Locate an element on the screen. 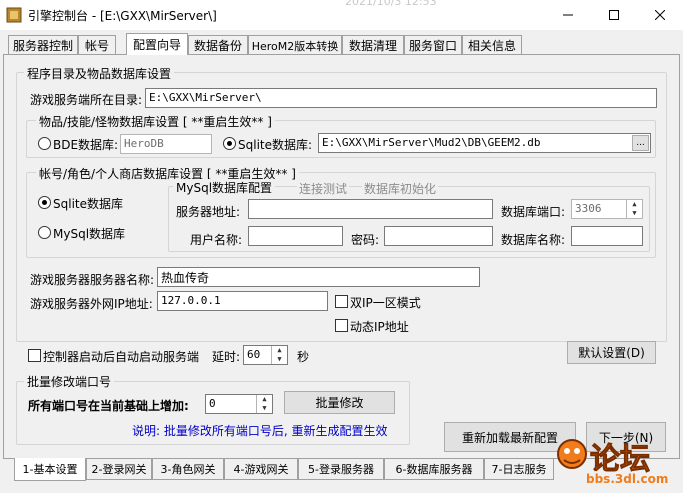  program-settings-legend: 程序目录及物品数据库设置 is located at coordinates (99, 73).